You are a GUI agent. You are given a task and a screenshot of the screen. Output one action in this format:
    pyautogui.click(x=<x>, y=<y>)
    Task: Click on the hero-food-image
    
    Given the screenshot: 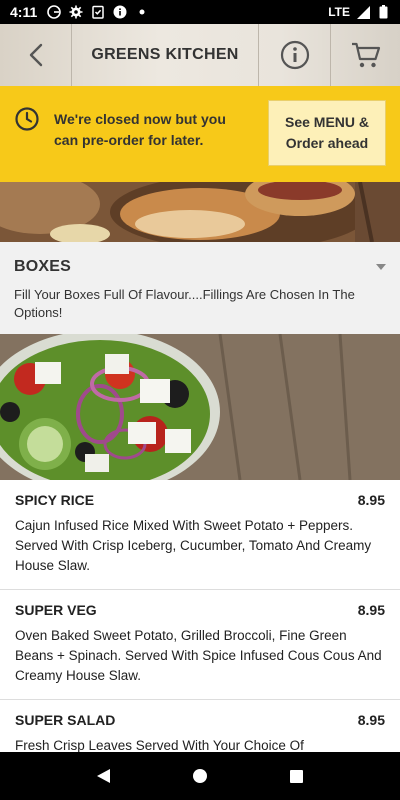 What is the action you would take?
    pyautogui.click(x=200, y=212)
    